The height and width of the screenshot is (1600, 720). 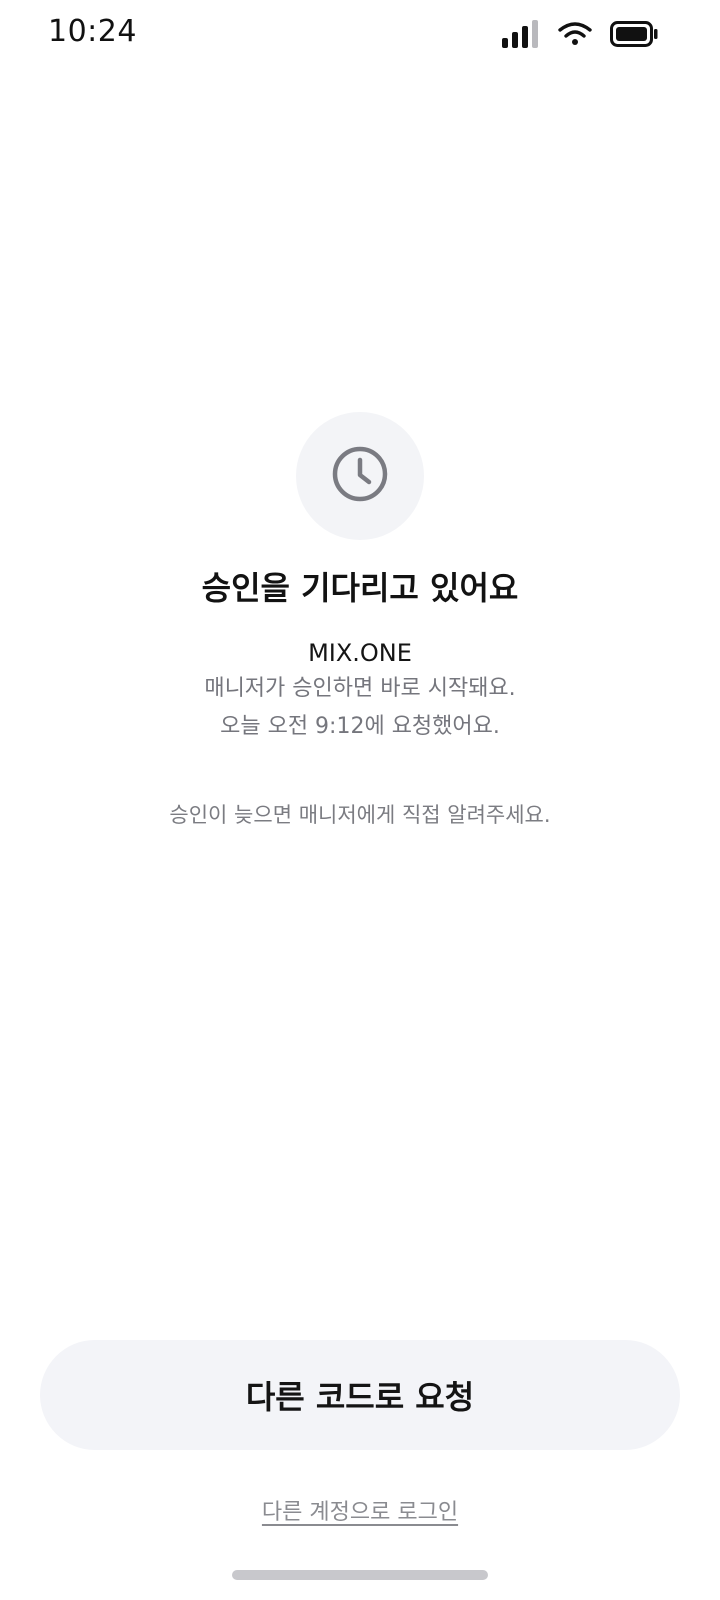 I want to click on signal-icon, so click(x=521, y=34).